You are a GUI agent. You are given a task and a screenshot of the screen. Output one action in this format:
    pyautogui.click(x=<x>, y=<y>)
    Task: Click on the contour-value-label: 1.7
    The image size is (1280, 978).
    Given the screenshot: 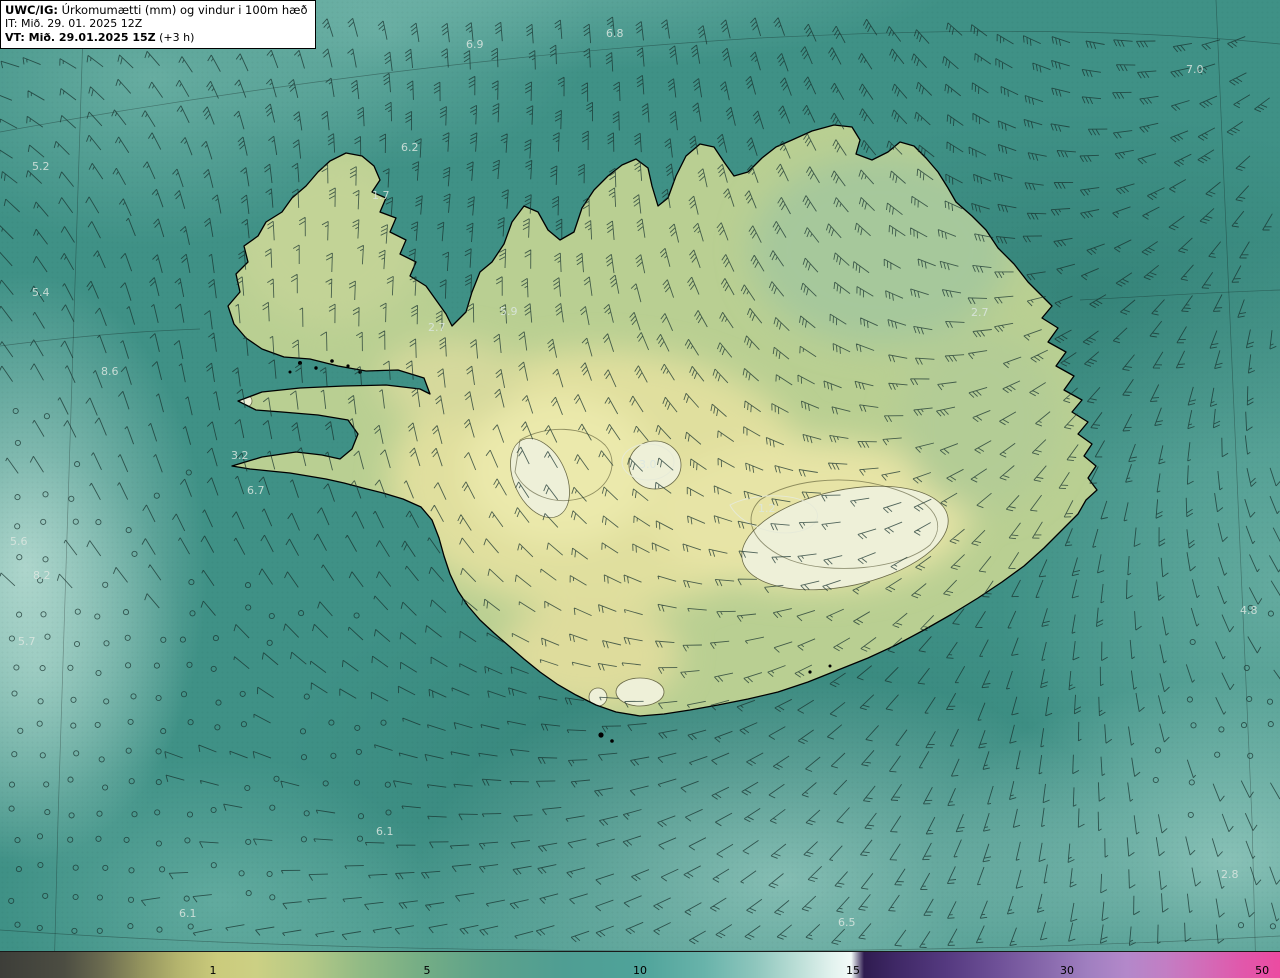 What is the action you would take?
    pyautogui.click(x=381, y=195)
    